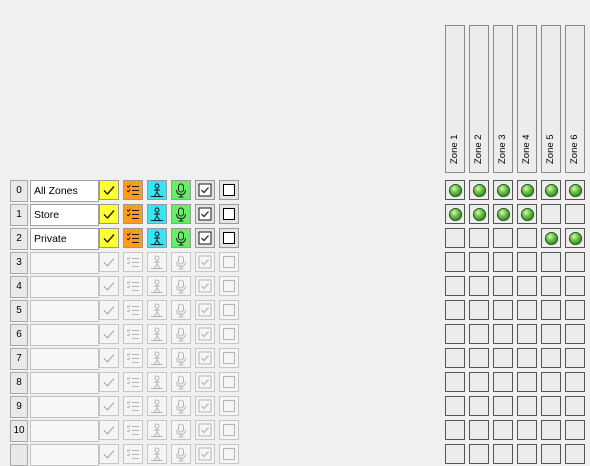  Describe the element at coordinates (19, 263) in the screenshot. I see `row-index-button: 3` at that location.